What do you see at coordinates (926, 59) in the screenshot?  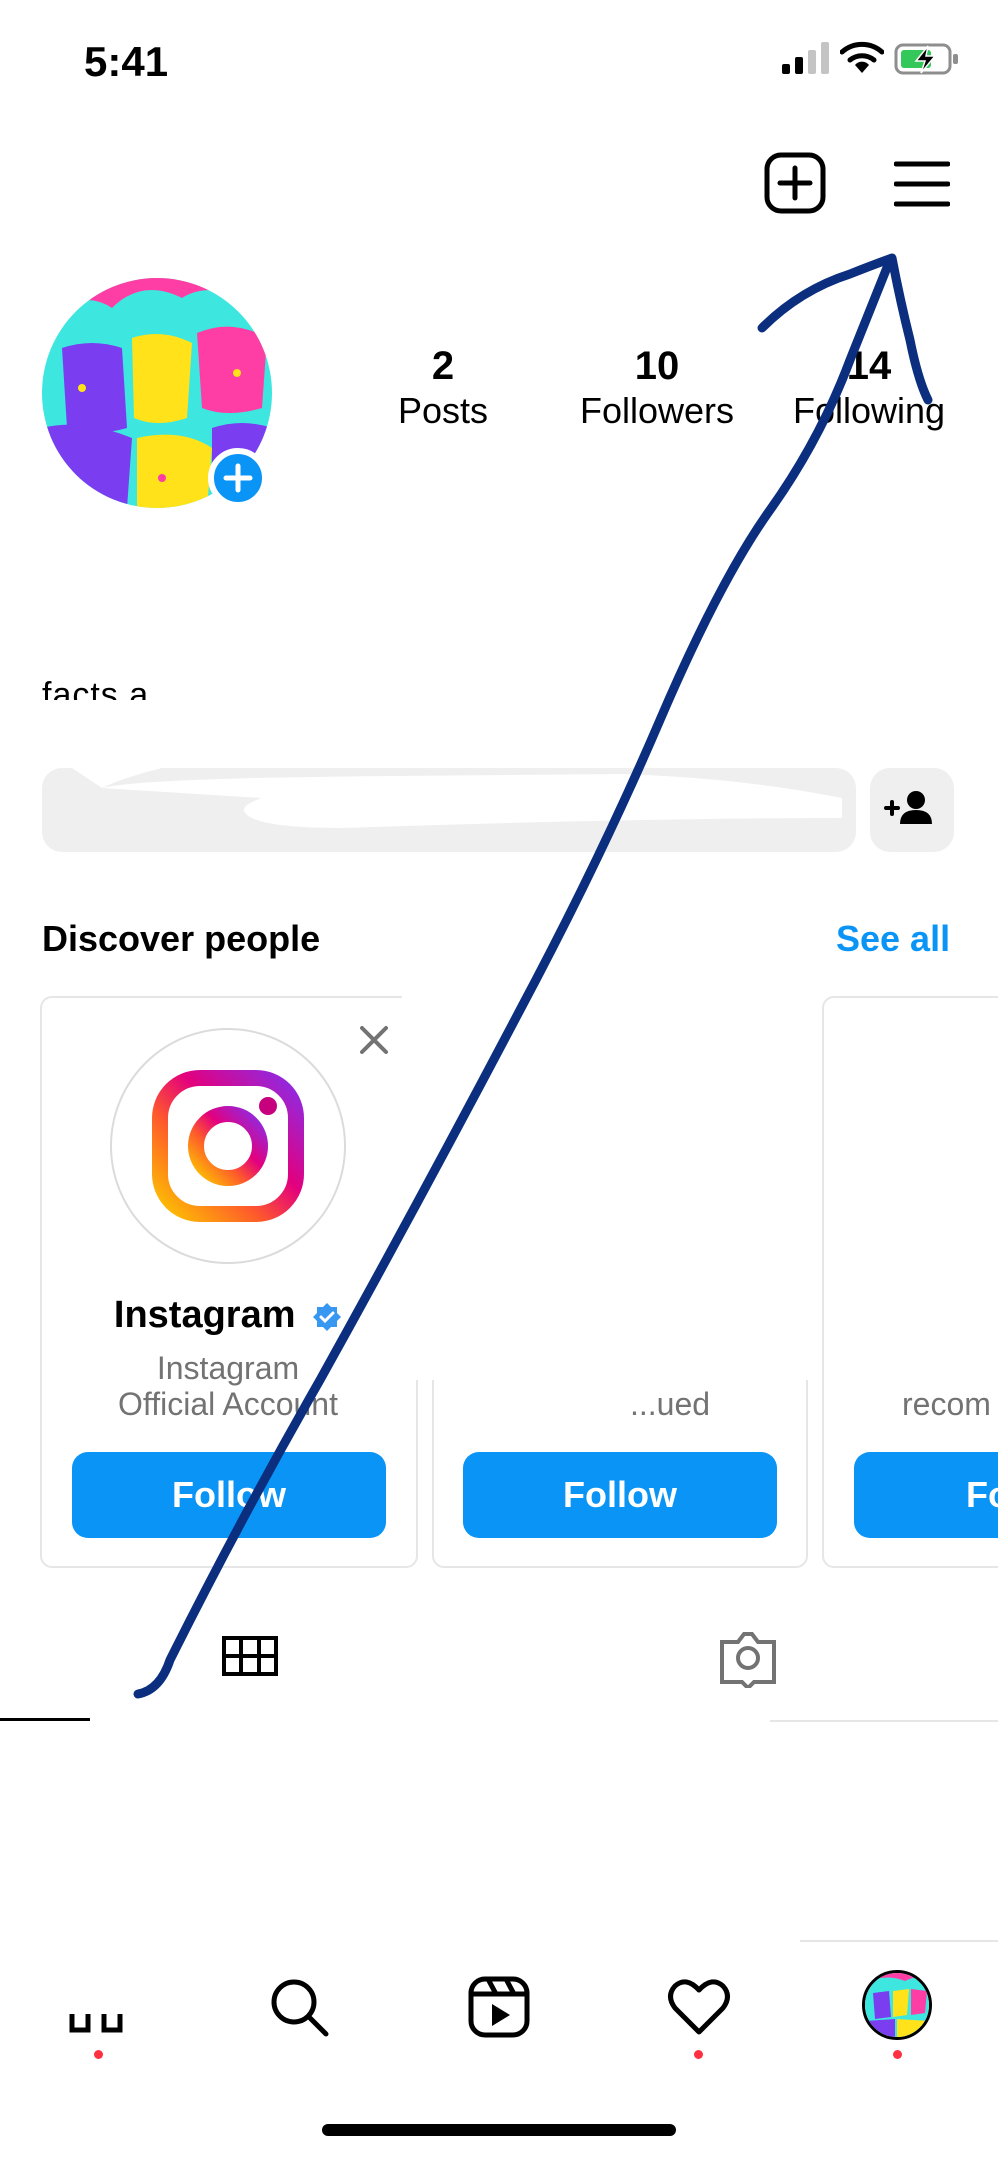 I see `battery-charging-icon` at bounding box center [926, 59].